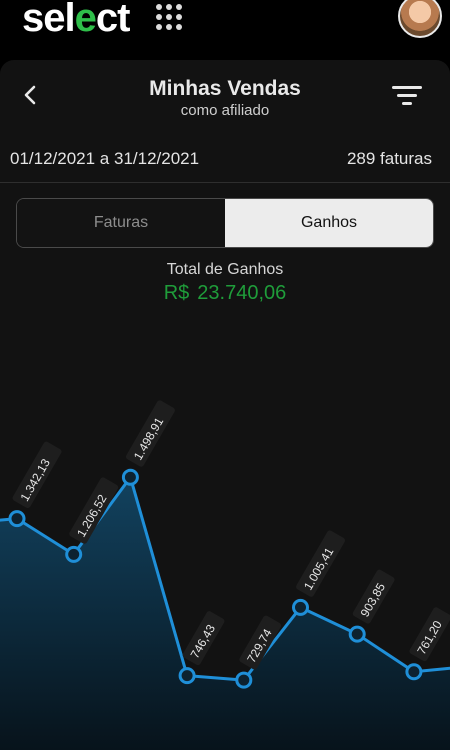  Describe the element at coordinates (150, 433) in the screenshot. I see `data-label: 1.498,91` at that location.